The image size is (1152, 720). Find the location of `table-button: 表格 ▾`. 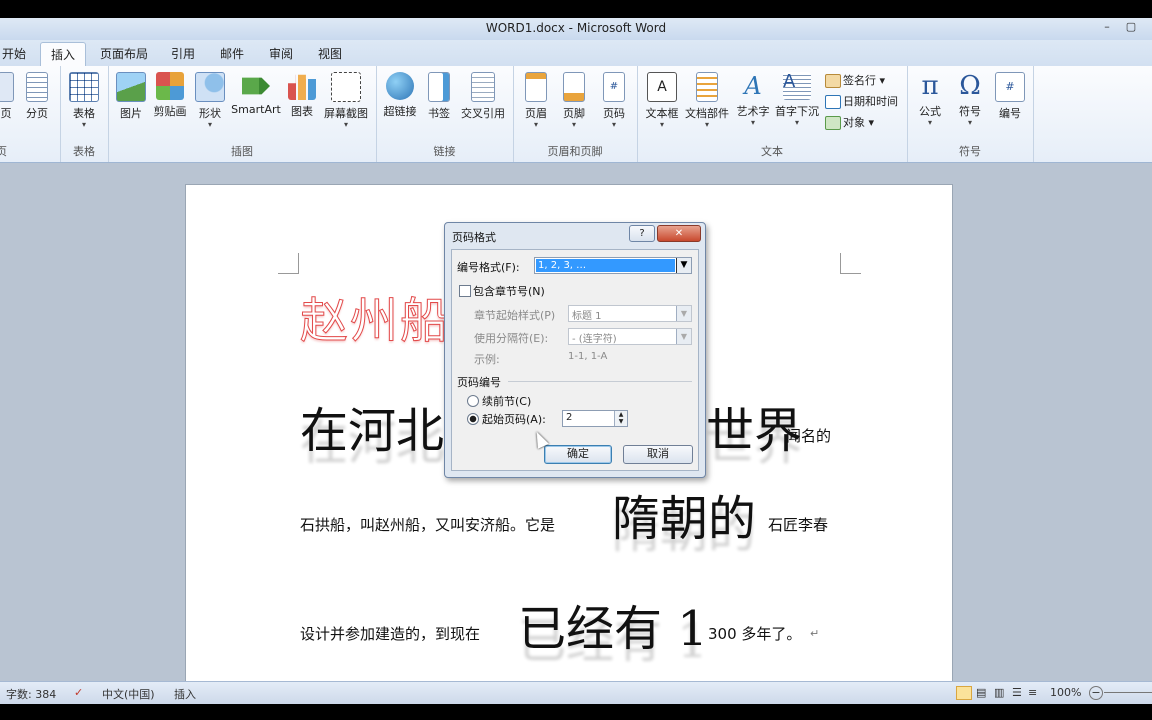

table-button: 表格 ▾ is located at coordinates (84, 100).